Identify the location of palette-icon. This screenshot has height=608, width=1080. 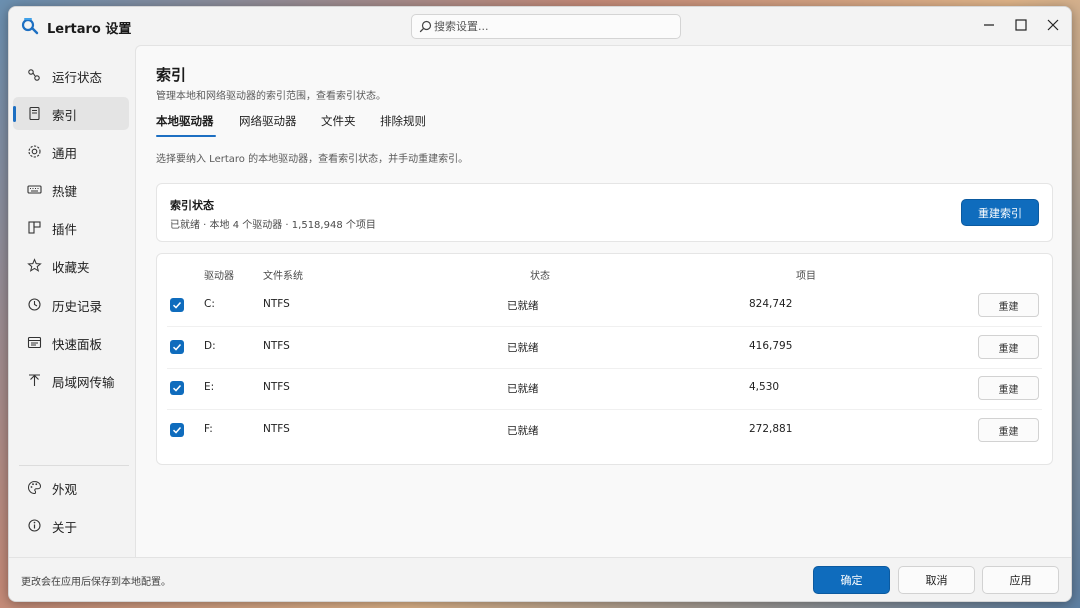
(35, 487).